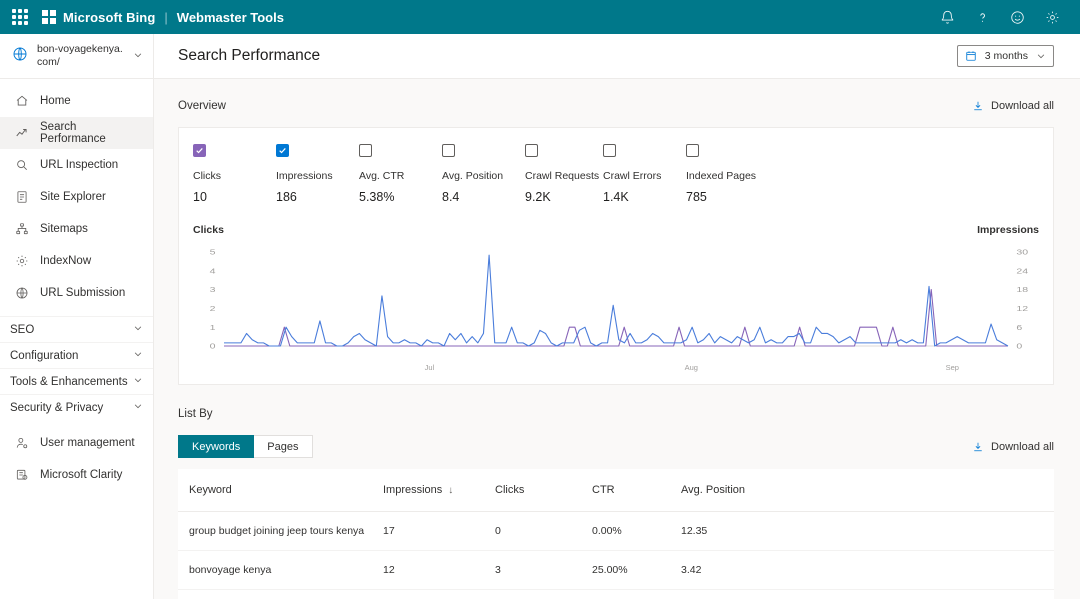 The height and width of the screenshot is (599, 1080). I want to click on top-app-bar: Microsoft Bing | Webmaster Tools, so click(540, 17).